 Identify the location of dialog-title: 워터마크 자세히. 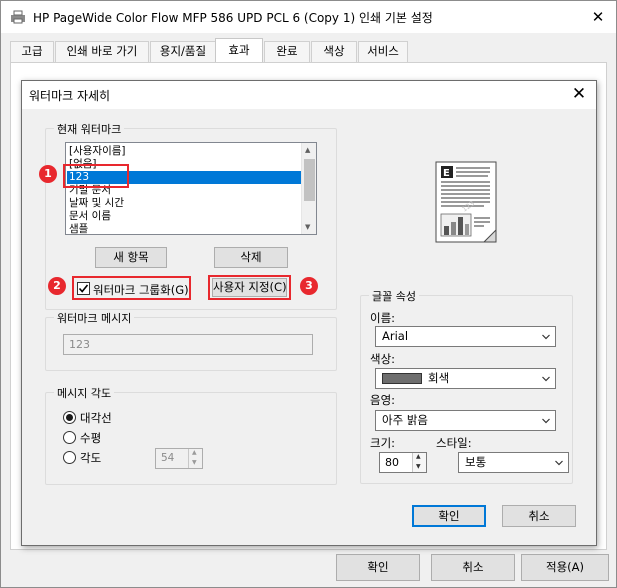
(70, 96).